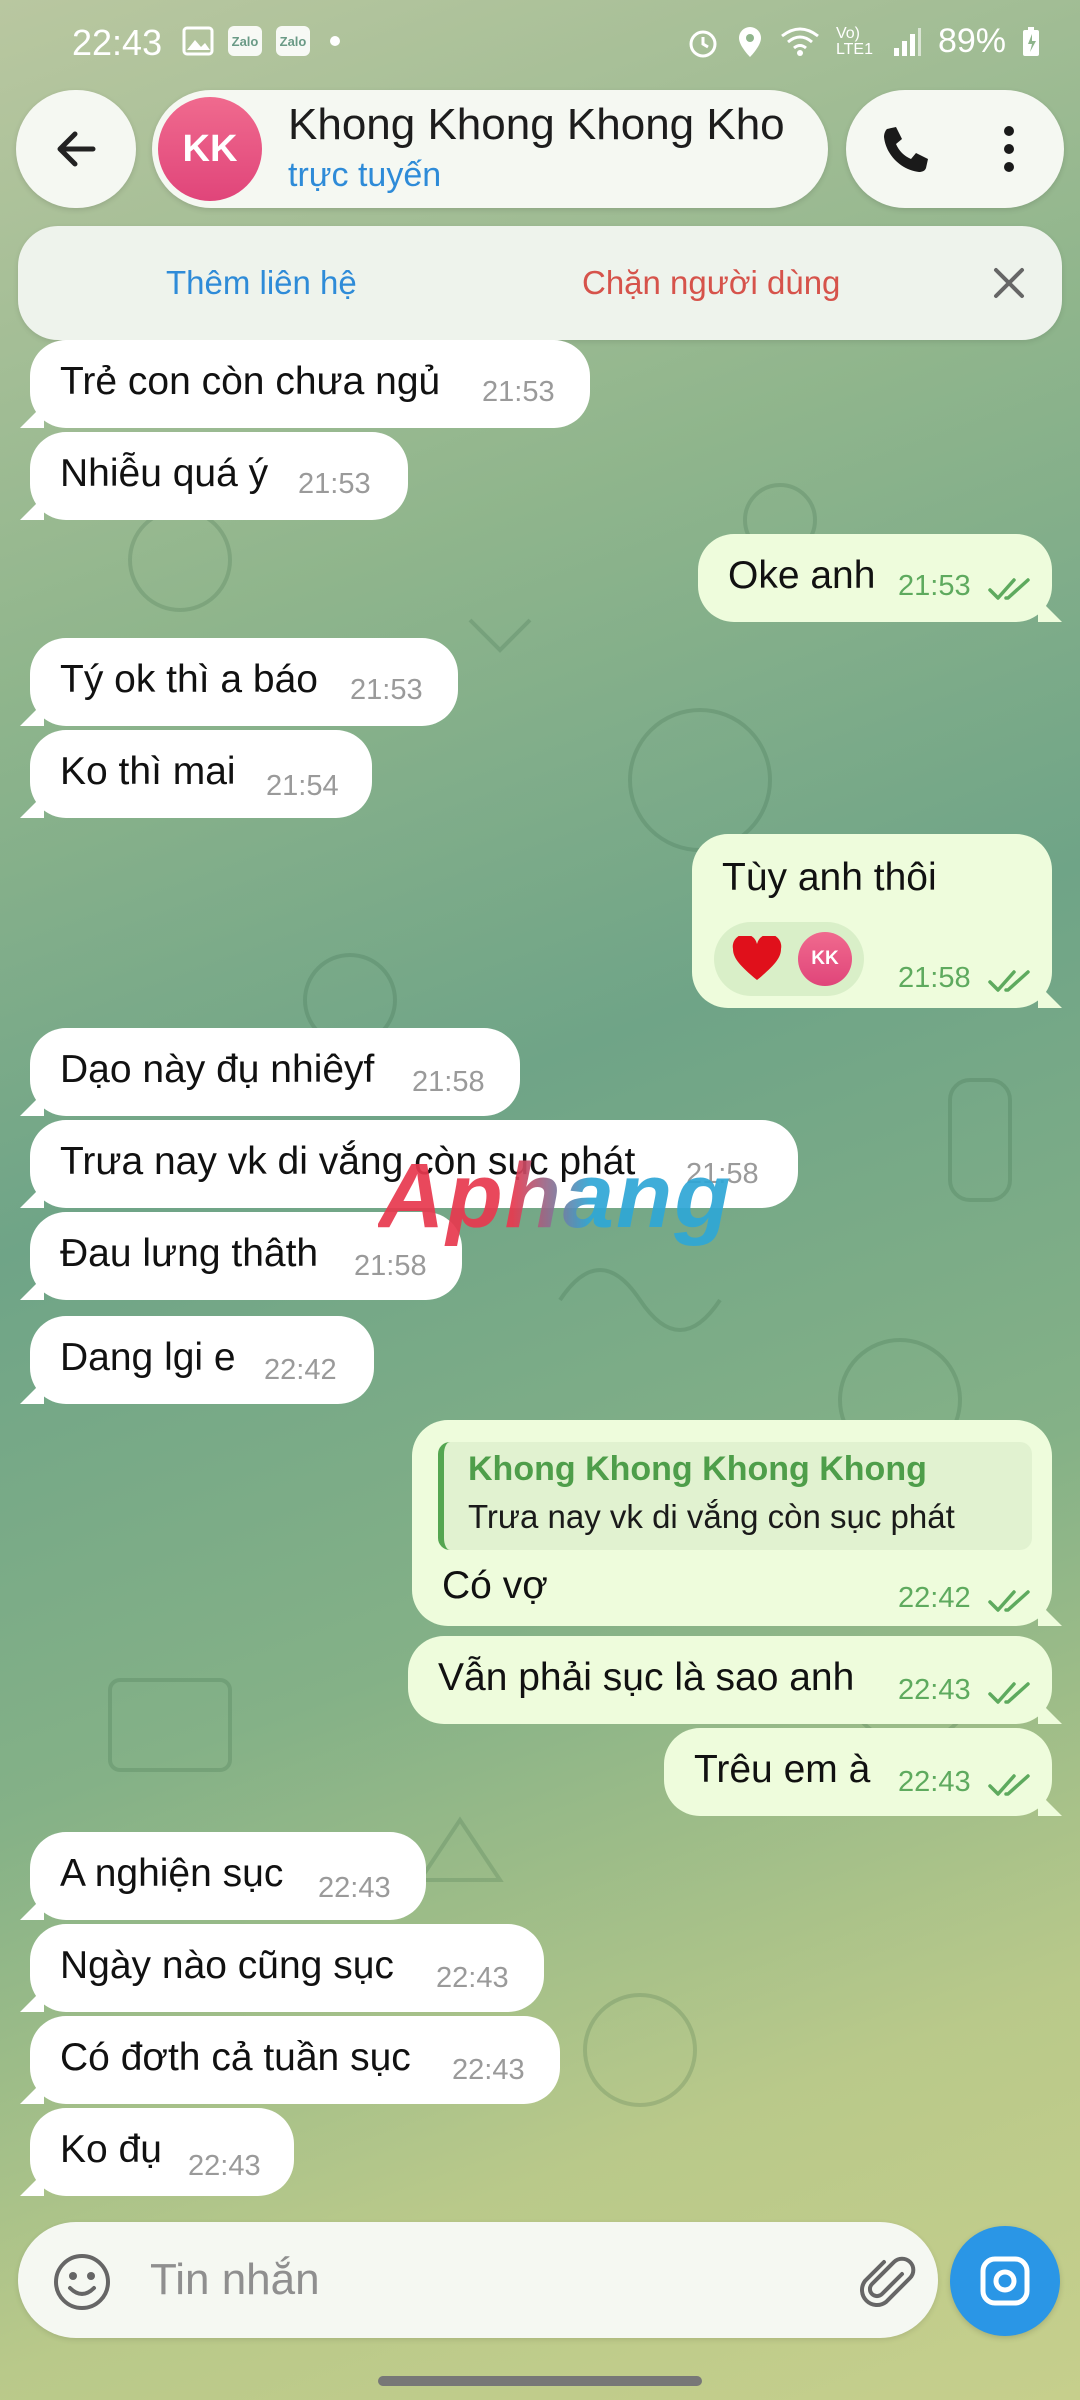 This screenshot has width=1080, height=2400. I want to click on gesture-nav-handle, so click(540, 2381).